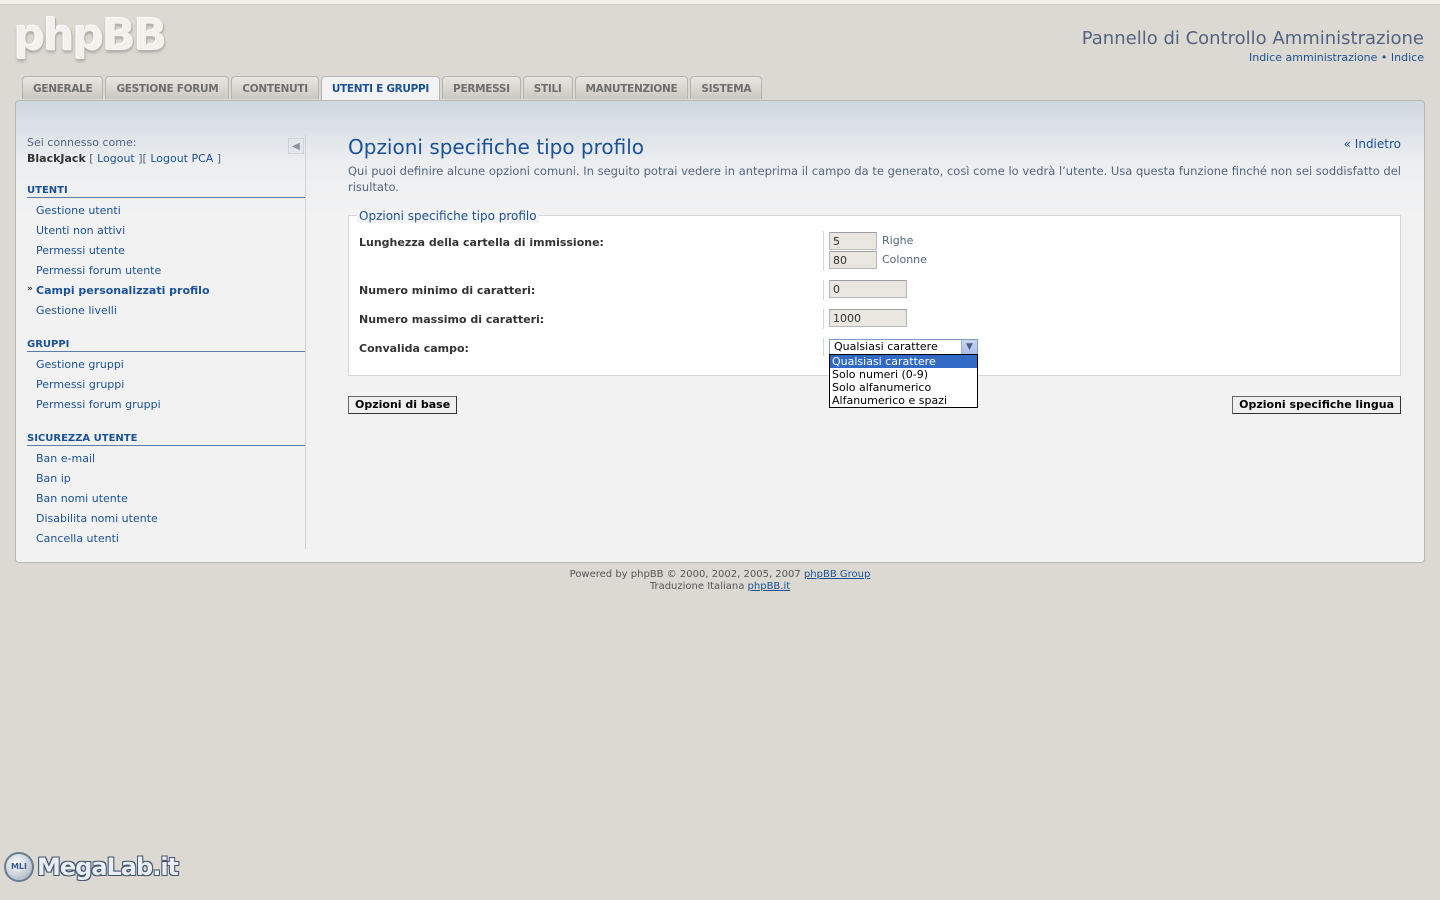  Describe the element at coordinates (116, 158) in the screenshot. I see `logout-link: Logout` at that location.